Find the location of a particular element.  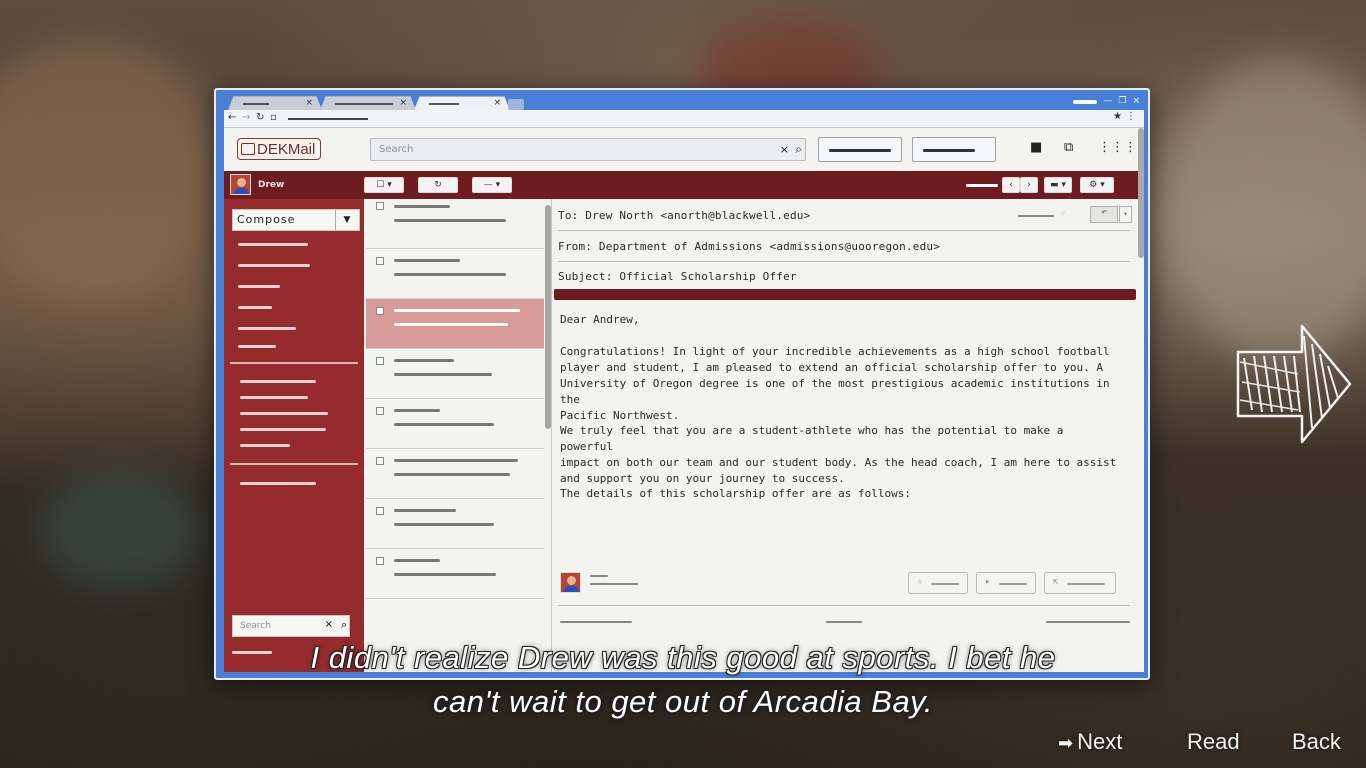

star-icon: ☆ is located at coordinates (1062, 213).